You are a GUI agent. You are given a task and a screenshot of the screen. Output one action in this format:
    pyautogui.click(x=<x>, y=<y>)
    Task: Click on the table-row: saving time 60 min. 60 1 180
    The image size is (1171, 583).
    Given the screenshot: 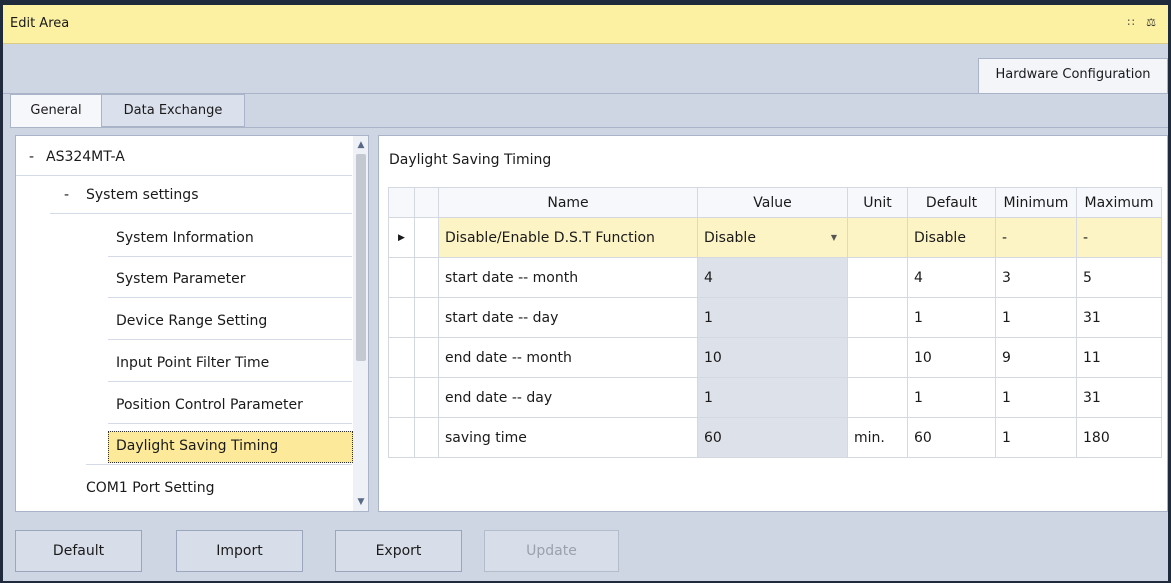 What is the action you would take?
    pyautogui.click(x=775, y=437)
    